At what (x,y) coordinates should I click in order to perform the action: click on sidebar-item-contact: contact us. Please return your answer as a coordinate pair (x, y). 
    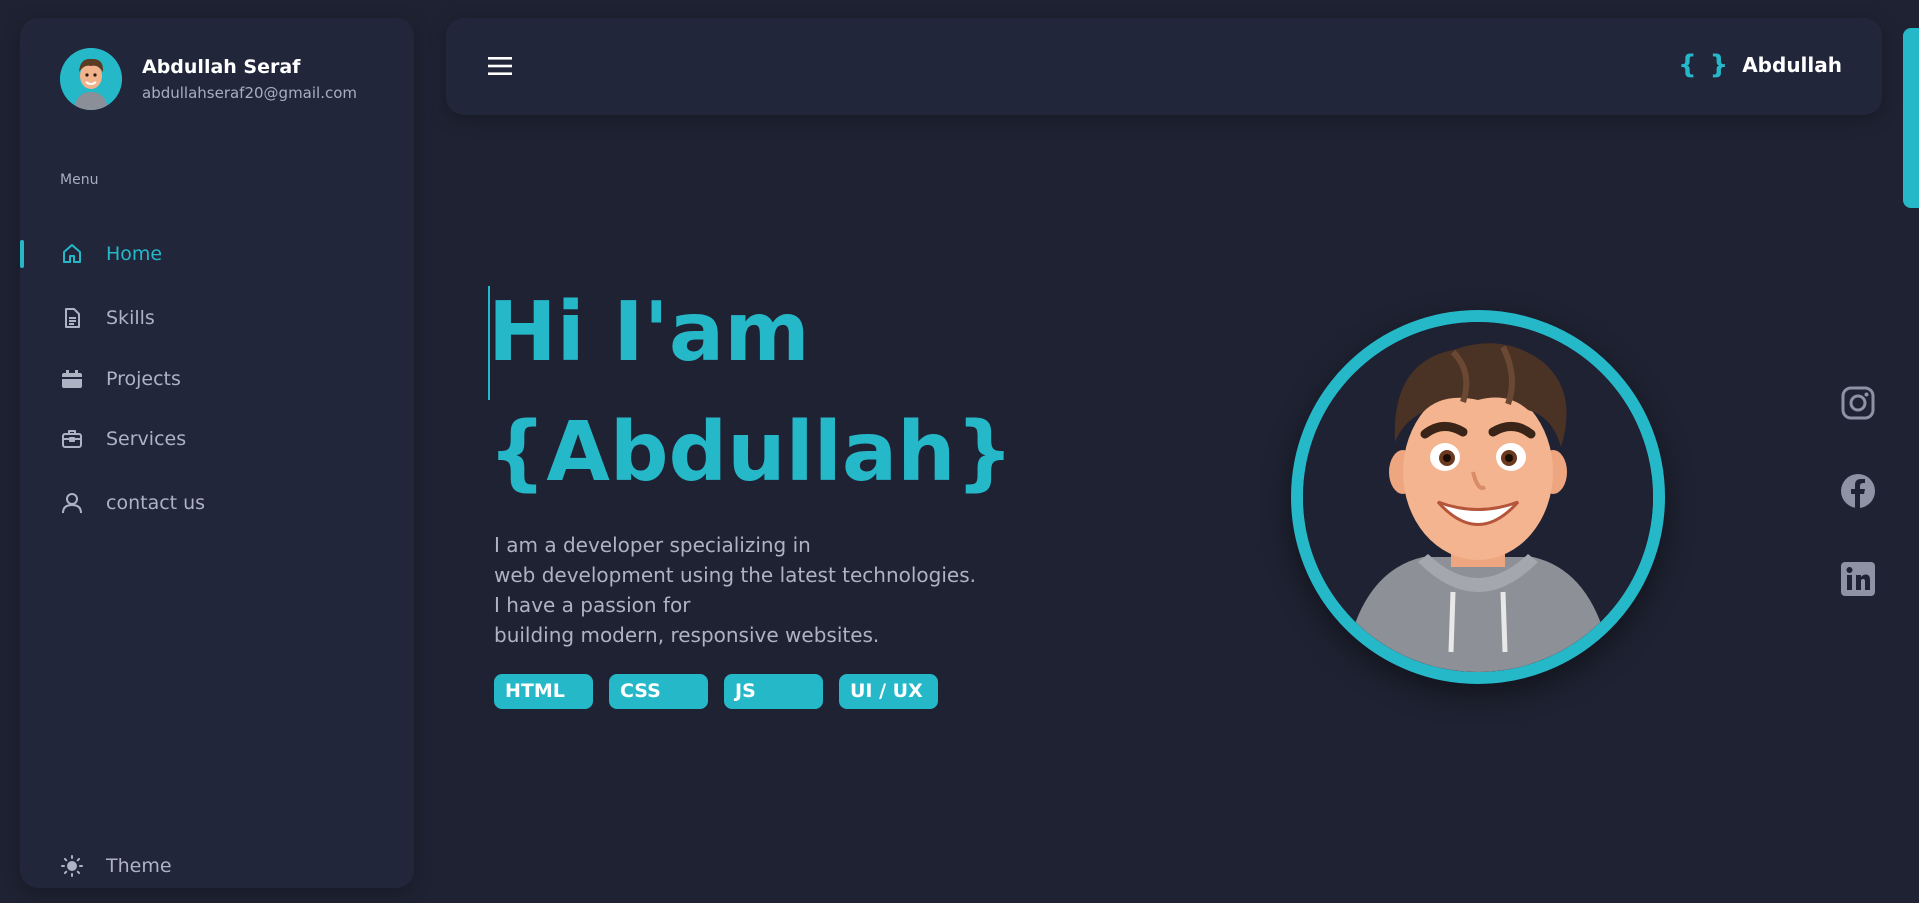
    Looking at the image, I should click on (132, 503).